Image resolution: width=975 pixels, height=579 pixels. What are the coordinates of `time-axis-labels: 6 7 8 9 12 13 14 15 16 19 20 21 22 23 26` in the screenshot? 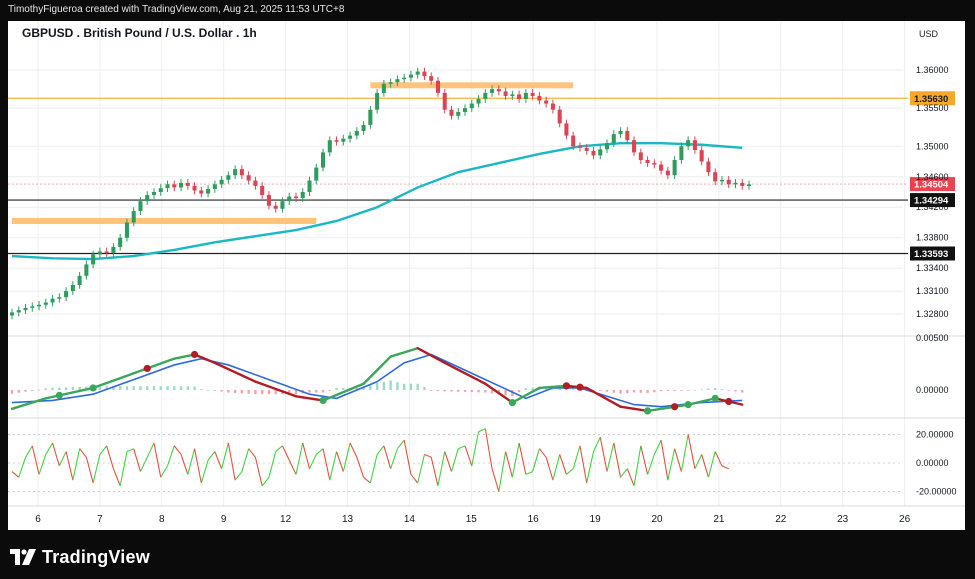 It's located at (472, 519).